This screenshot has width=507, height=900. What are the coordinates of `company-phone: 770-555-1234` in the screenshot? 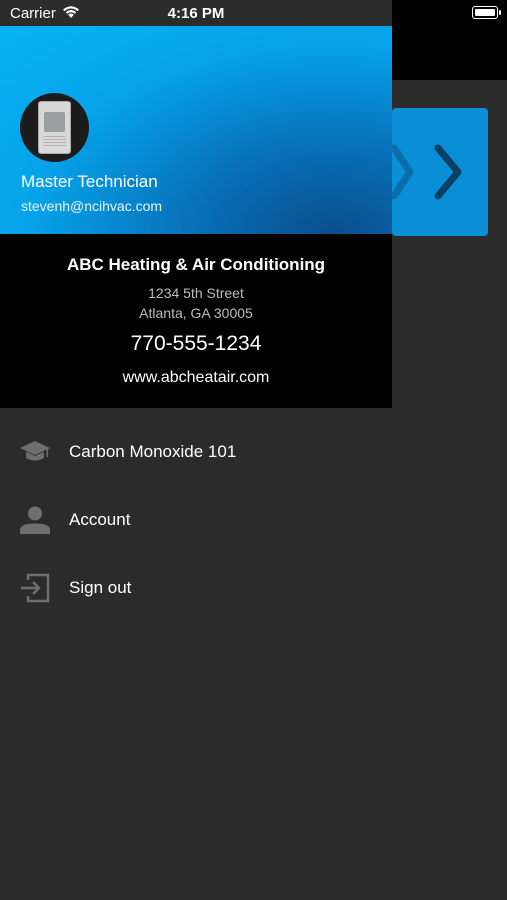 It's located at (196, 344).